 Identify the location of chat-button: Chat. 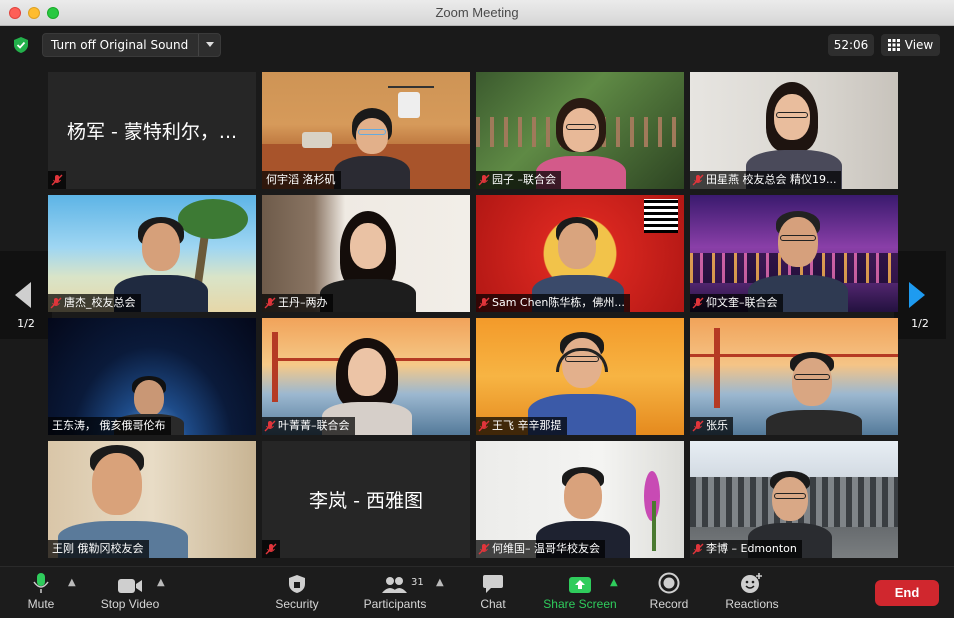
(493, 592).